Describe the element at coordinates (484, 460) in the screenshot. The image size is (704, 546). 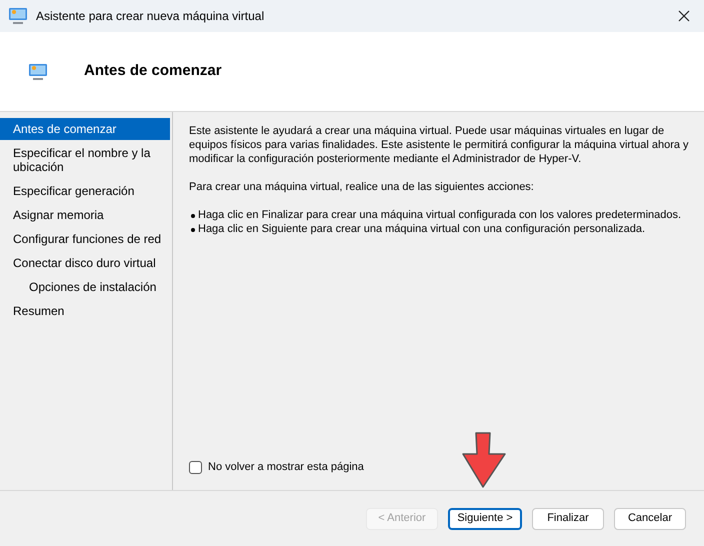
I see `arrow-icon` at that location.